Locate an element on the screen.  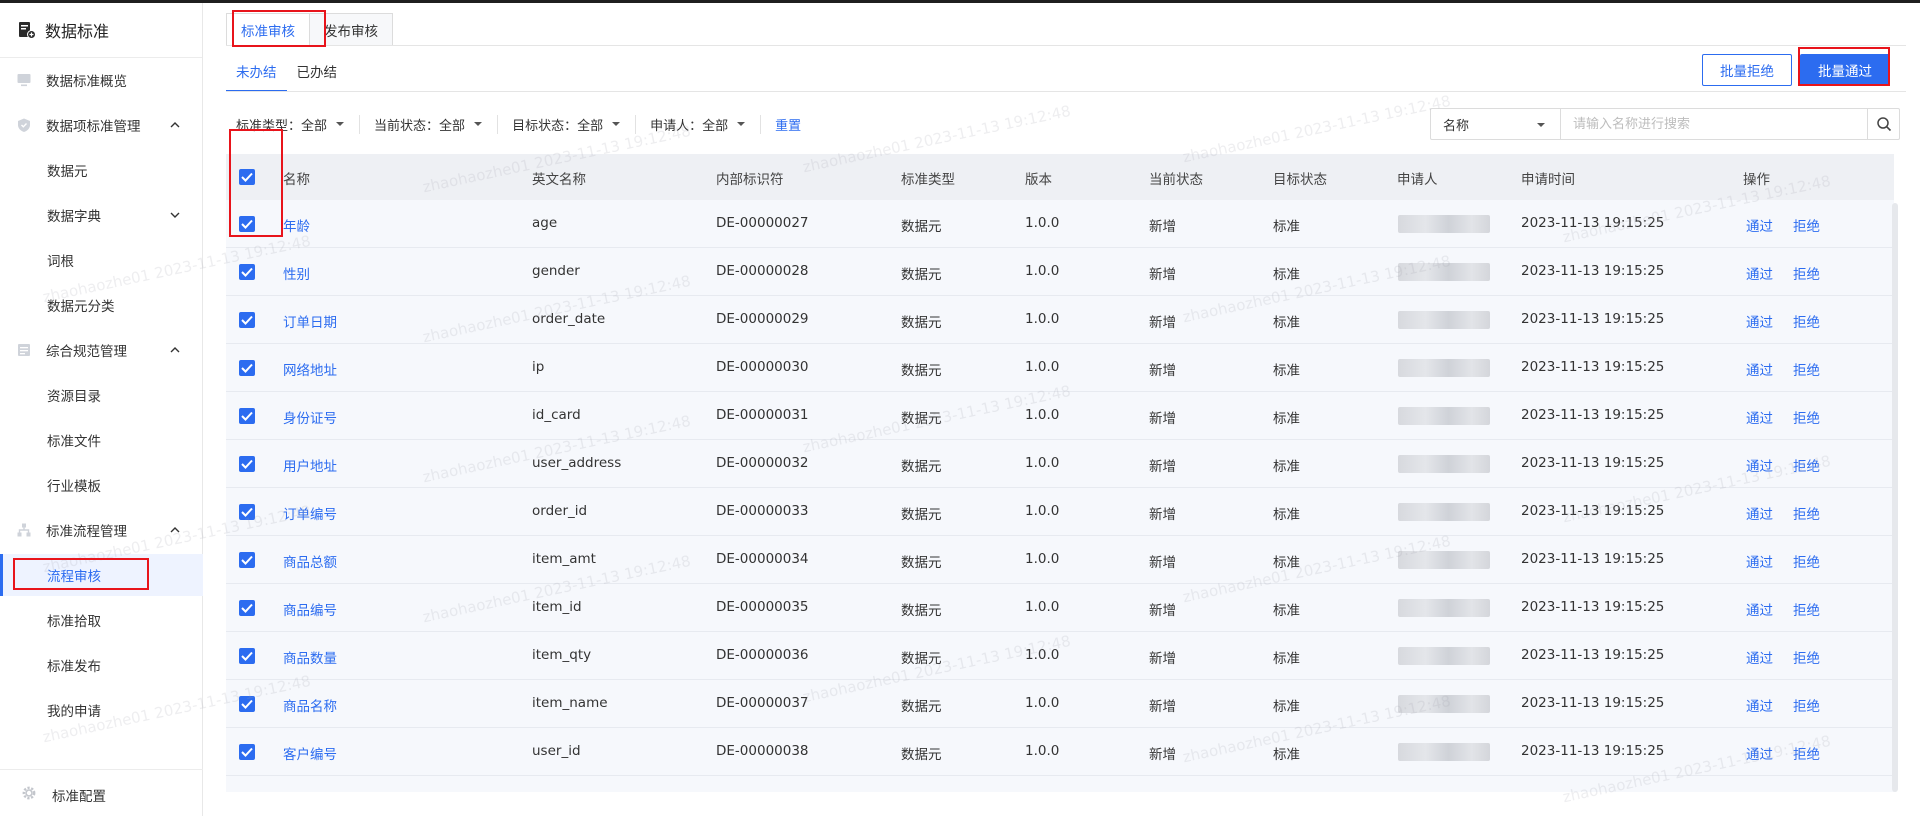
sidebar-item-label: 资源目录 is located at coordinates (74, 397).